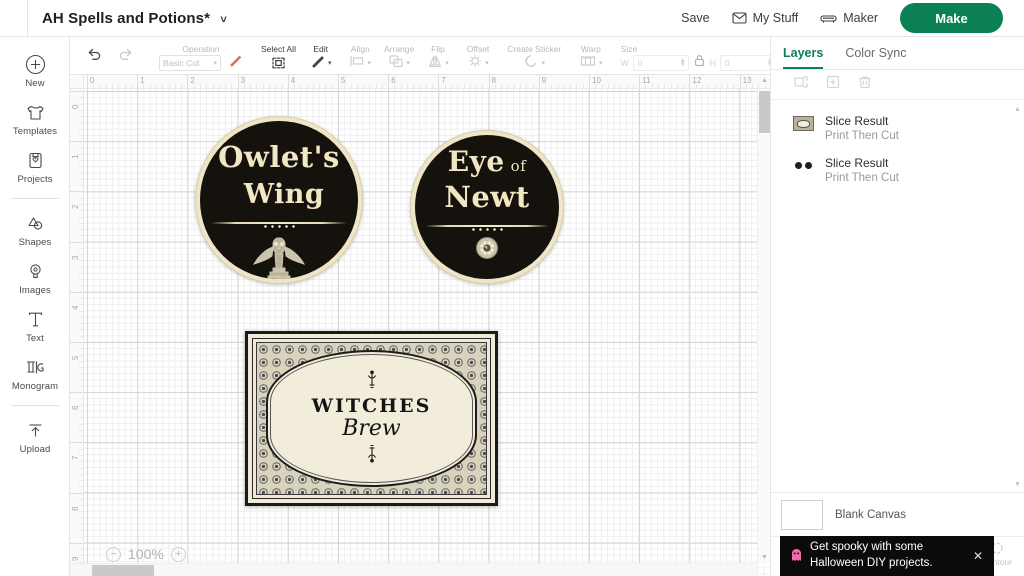  What do you see at coordinates (34, 326) in the screenshot?
I see `sidebar-item-text: Text` at bounding box center [34, 326].